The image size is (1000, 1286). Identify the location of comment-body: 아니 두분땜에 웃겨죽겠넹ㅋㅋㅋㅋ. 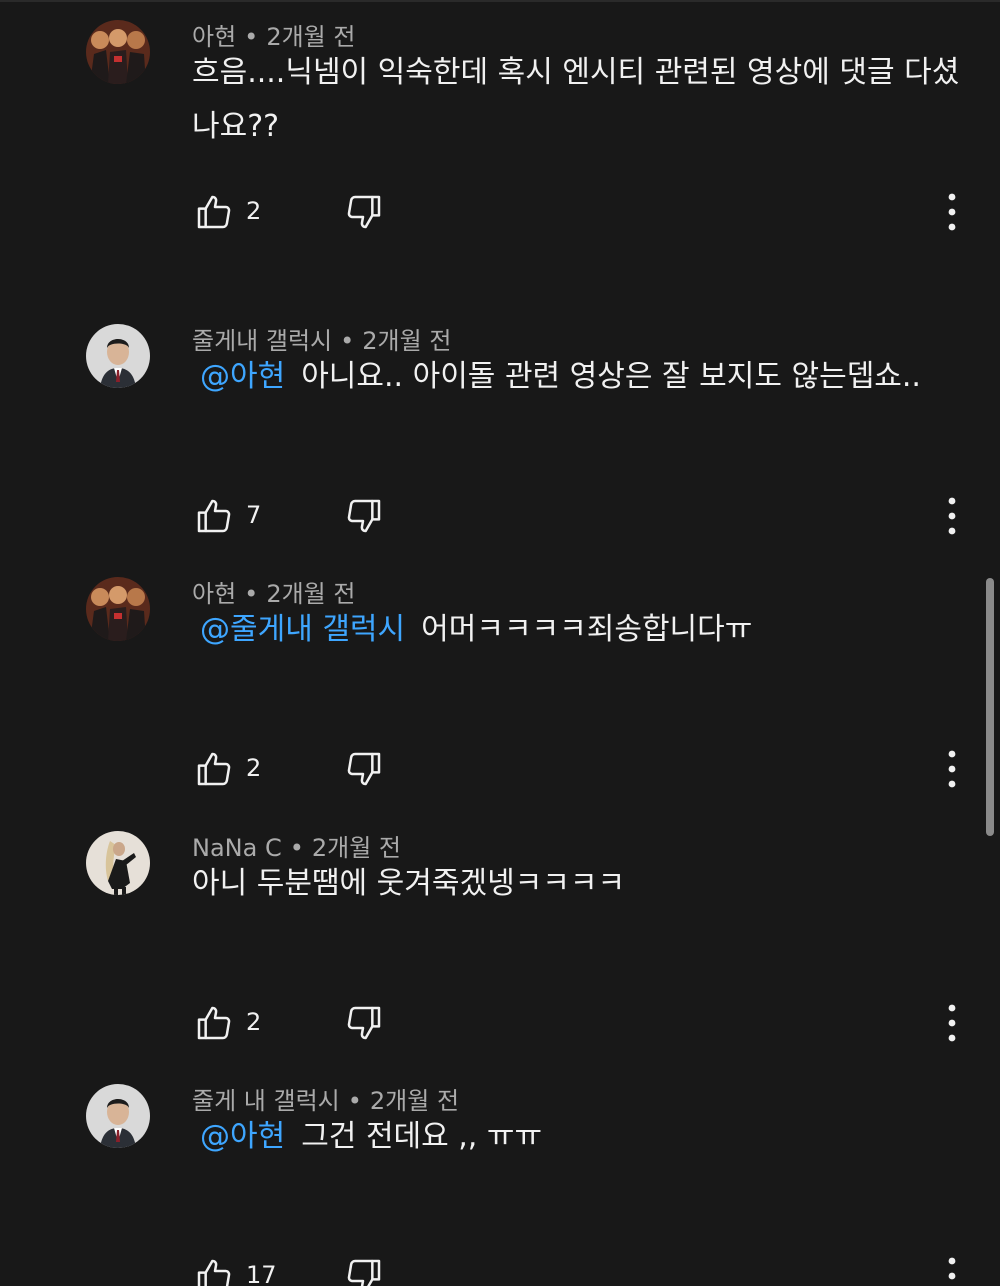
(409, 883).